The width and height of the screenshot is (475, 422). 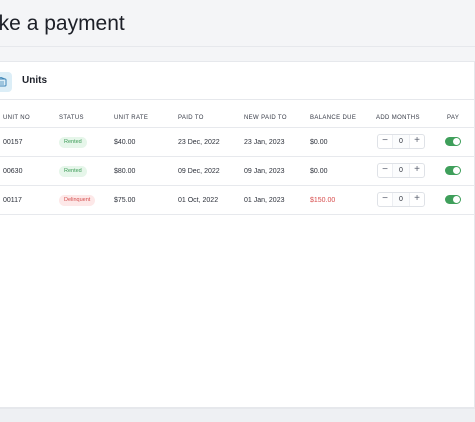 I want to click on new-paid-to-date: 01 Jan, 2023, so click(x=264, y=200).